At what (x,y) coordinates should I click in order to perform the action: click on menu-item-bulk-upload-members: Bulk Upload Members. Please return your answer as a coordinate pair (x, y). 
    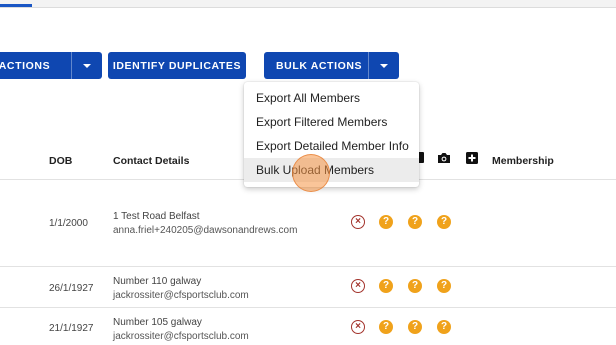
    Looking at the image, I should click on (331, 170).